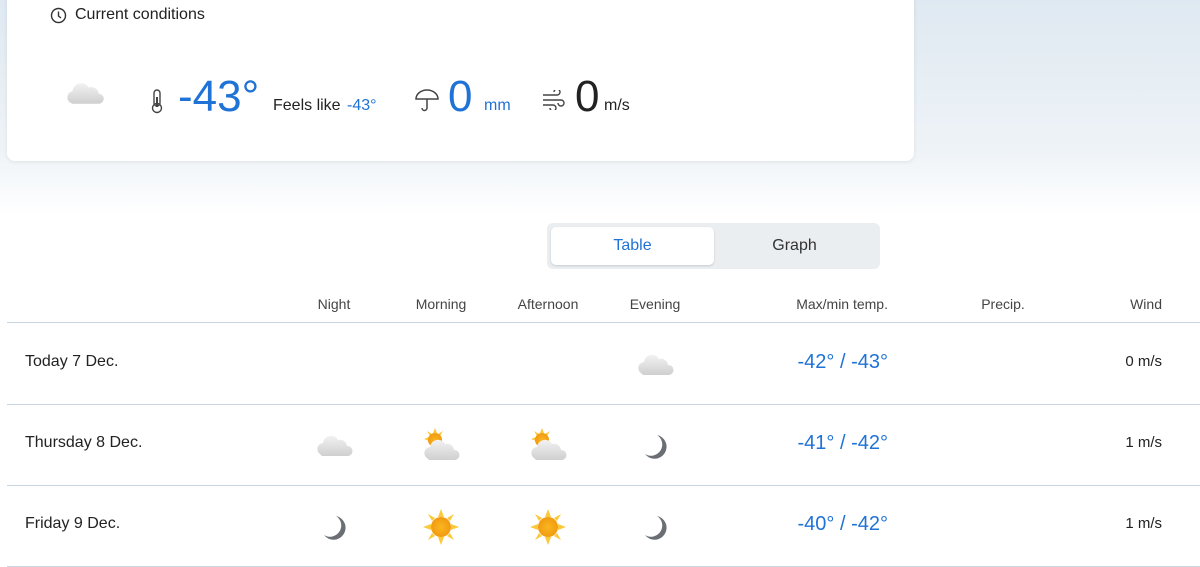 The image size is (1200, 567). Describe the element at coordinates (157, 101) in the screenshot. I see `thermometer-icon` at that location.